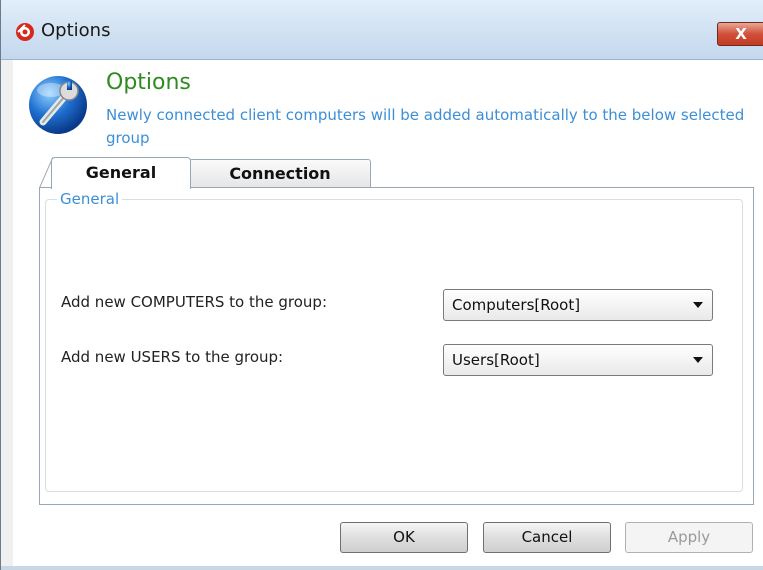 The image size is (763, 570). I want to click on apply-button: Apply, so click(689, 537).